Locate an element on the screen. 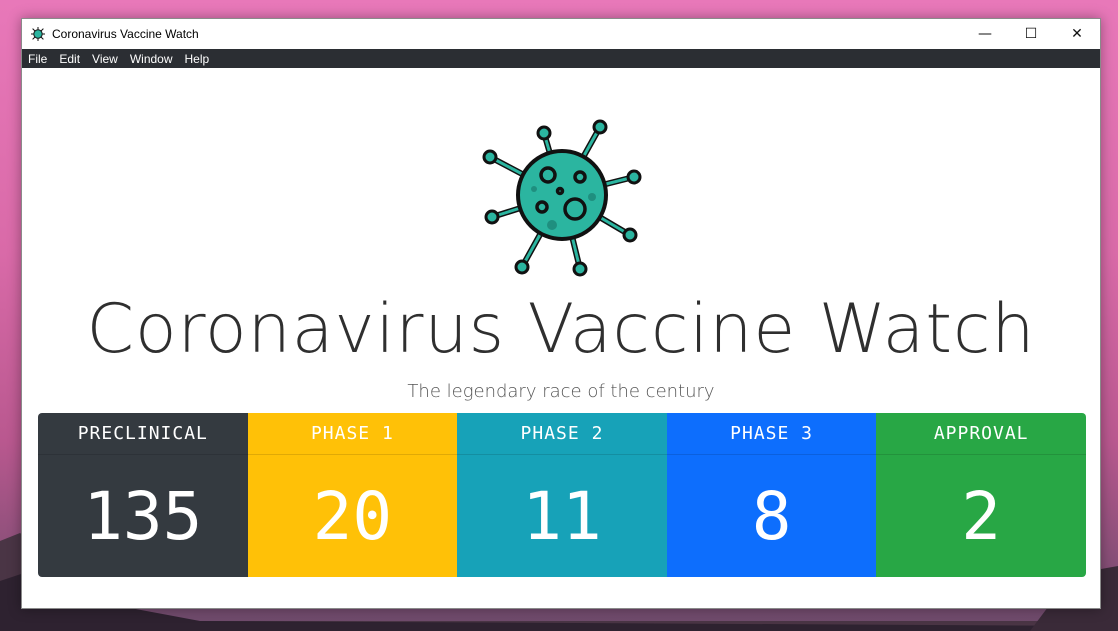 The width and height of the screenshot is (1118, 631). page-subtitle: The legendary race of the century is located at coordinates (561, 391).